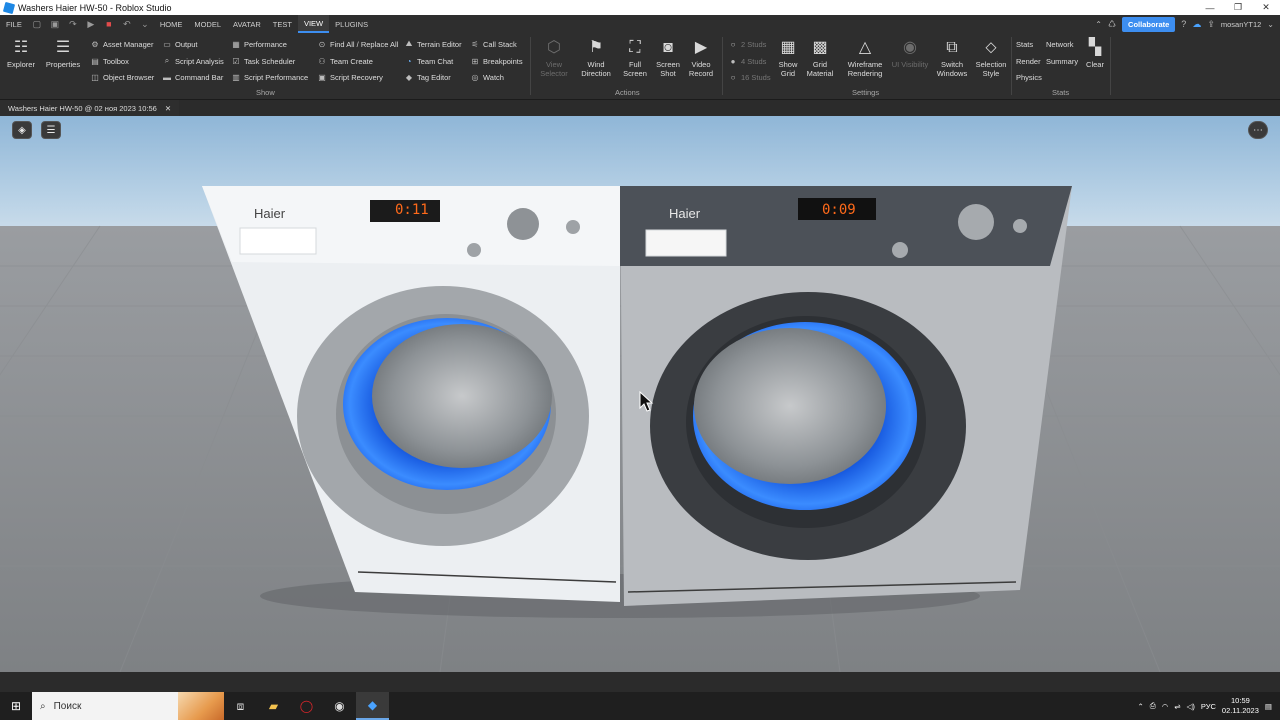  What do you see at coordinates (433, 44) in the screenshot?
I see `terrain-editor-button: ⛰ Terrain Editor` at bounding box center [433, 44].